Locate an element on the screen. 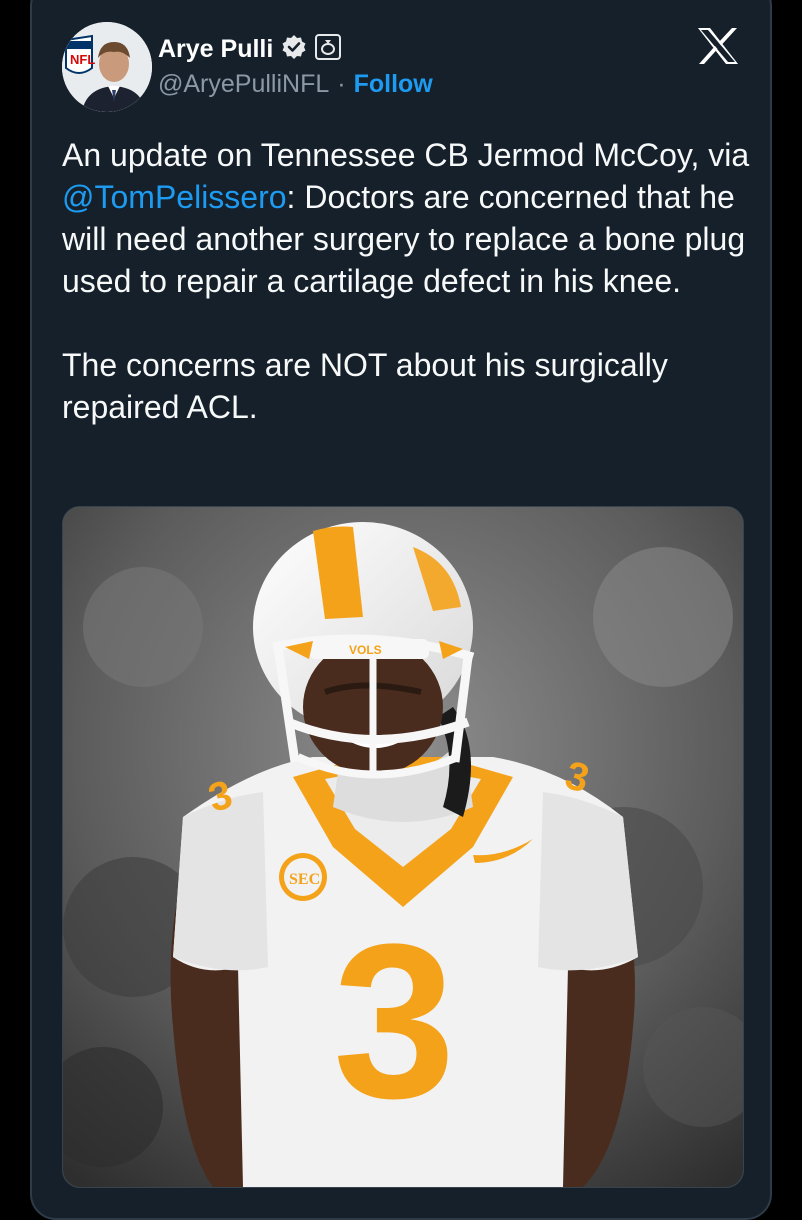  jersey-number: 3 is located at coordinates (394, 1021).